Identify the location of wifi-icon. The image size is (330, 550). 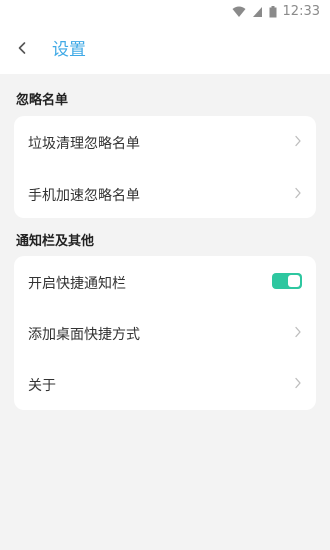
(239, 11).